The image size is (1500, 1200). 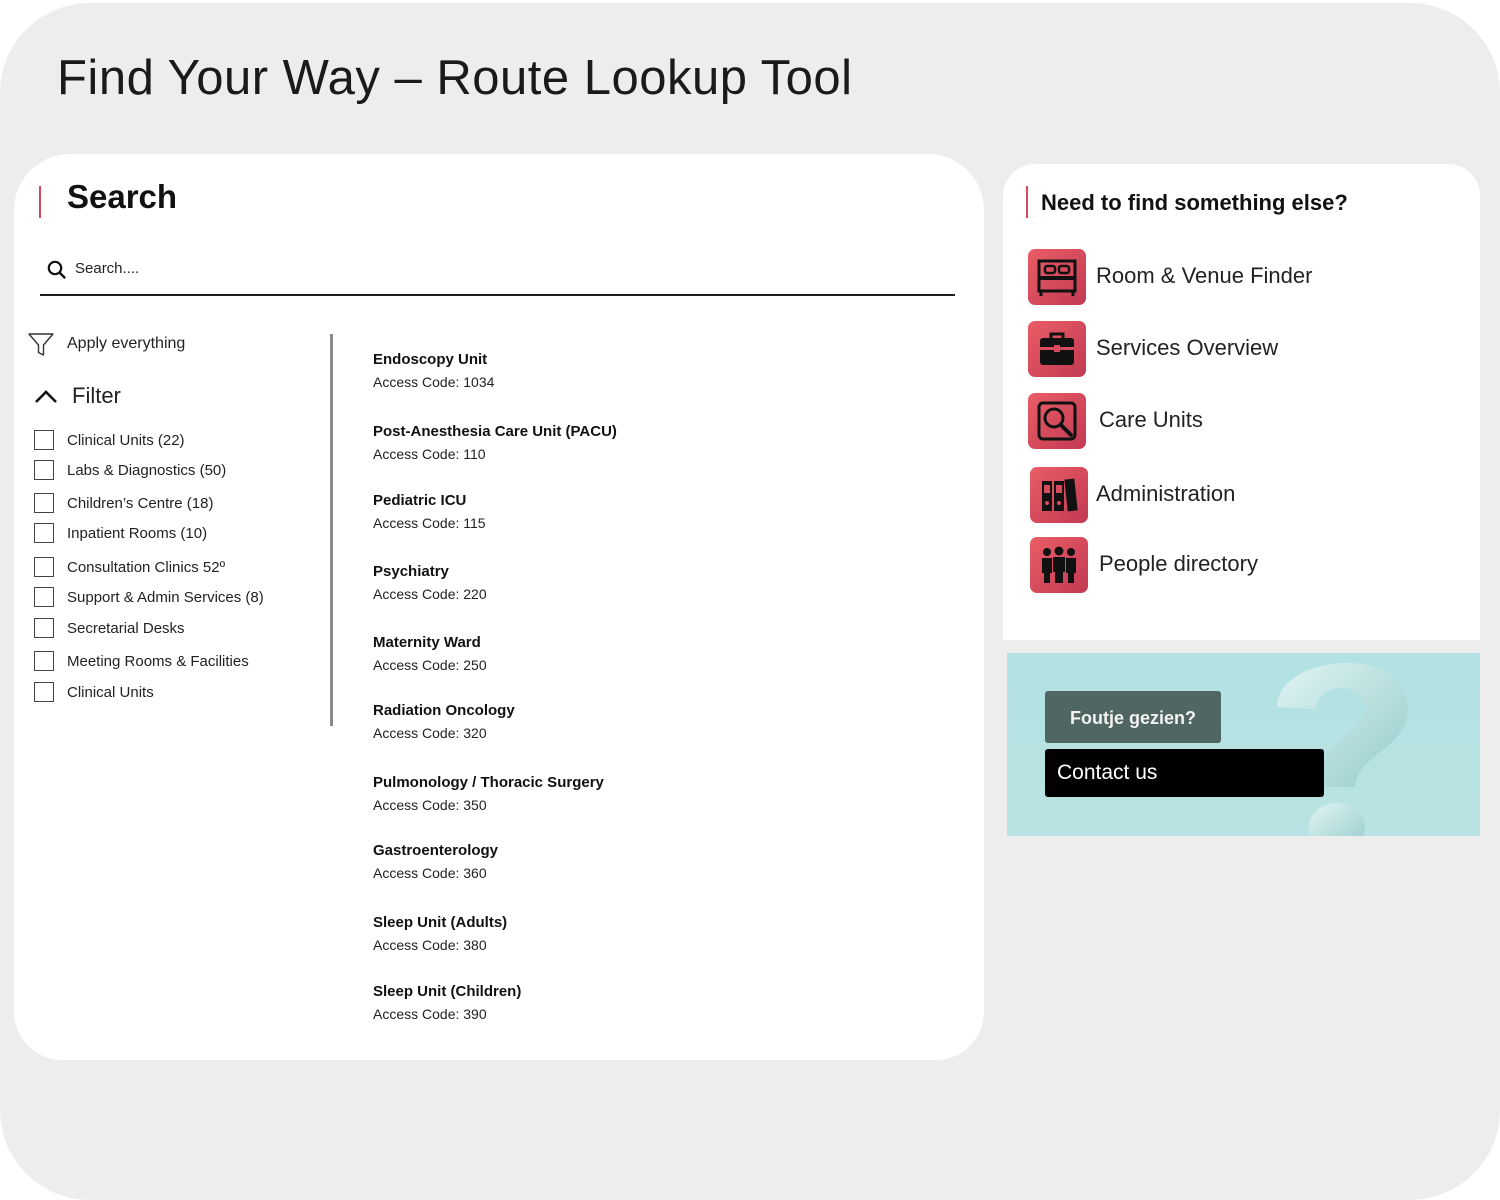 What do you see at coordinates (447, 991) in the screenshot?
I see `result-name: Sleep Unit (Children)` at bounding box center [447, 991].